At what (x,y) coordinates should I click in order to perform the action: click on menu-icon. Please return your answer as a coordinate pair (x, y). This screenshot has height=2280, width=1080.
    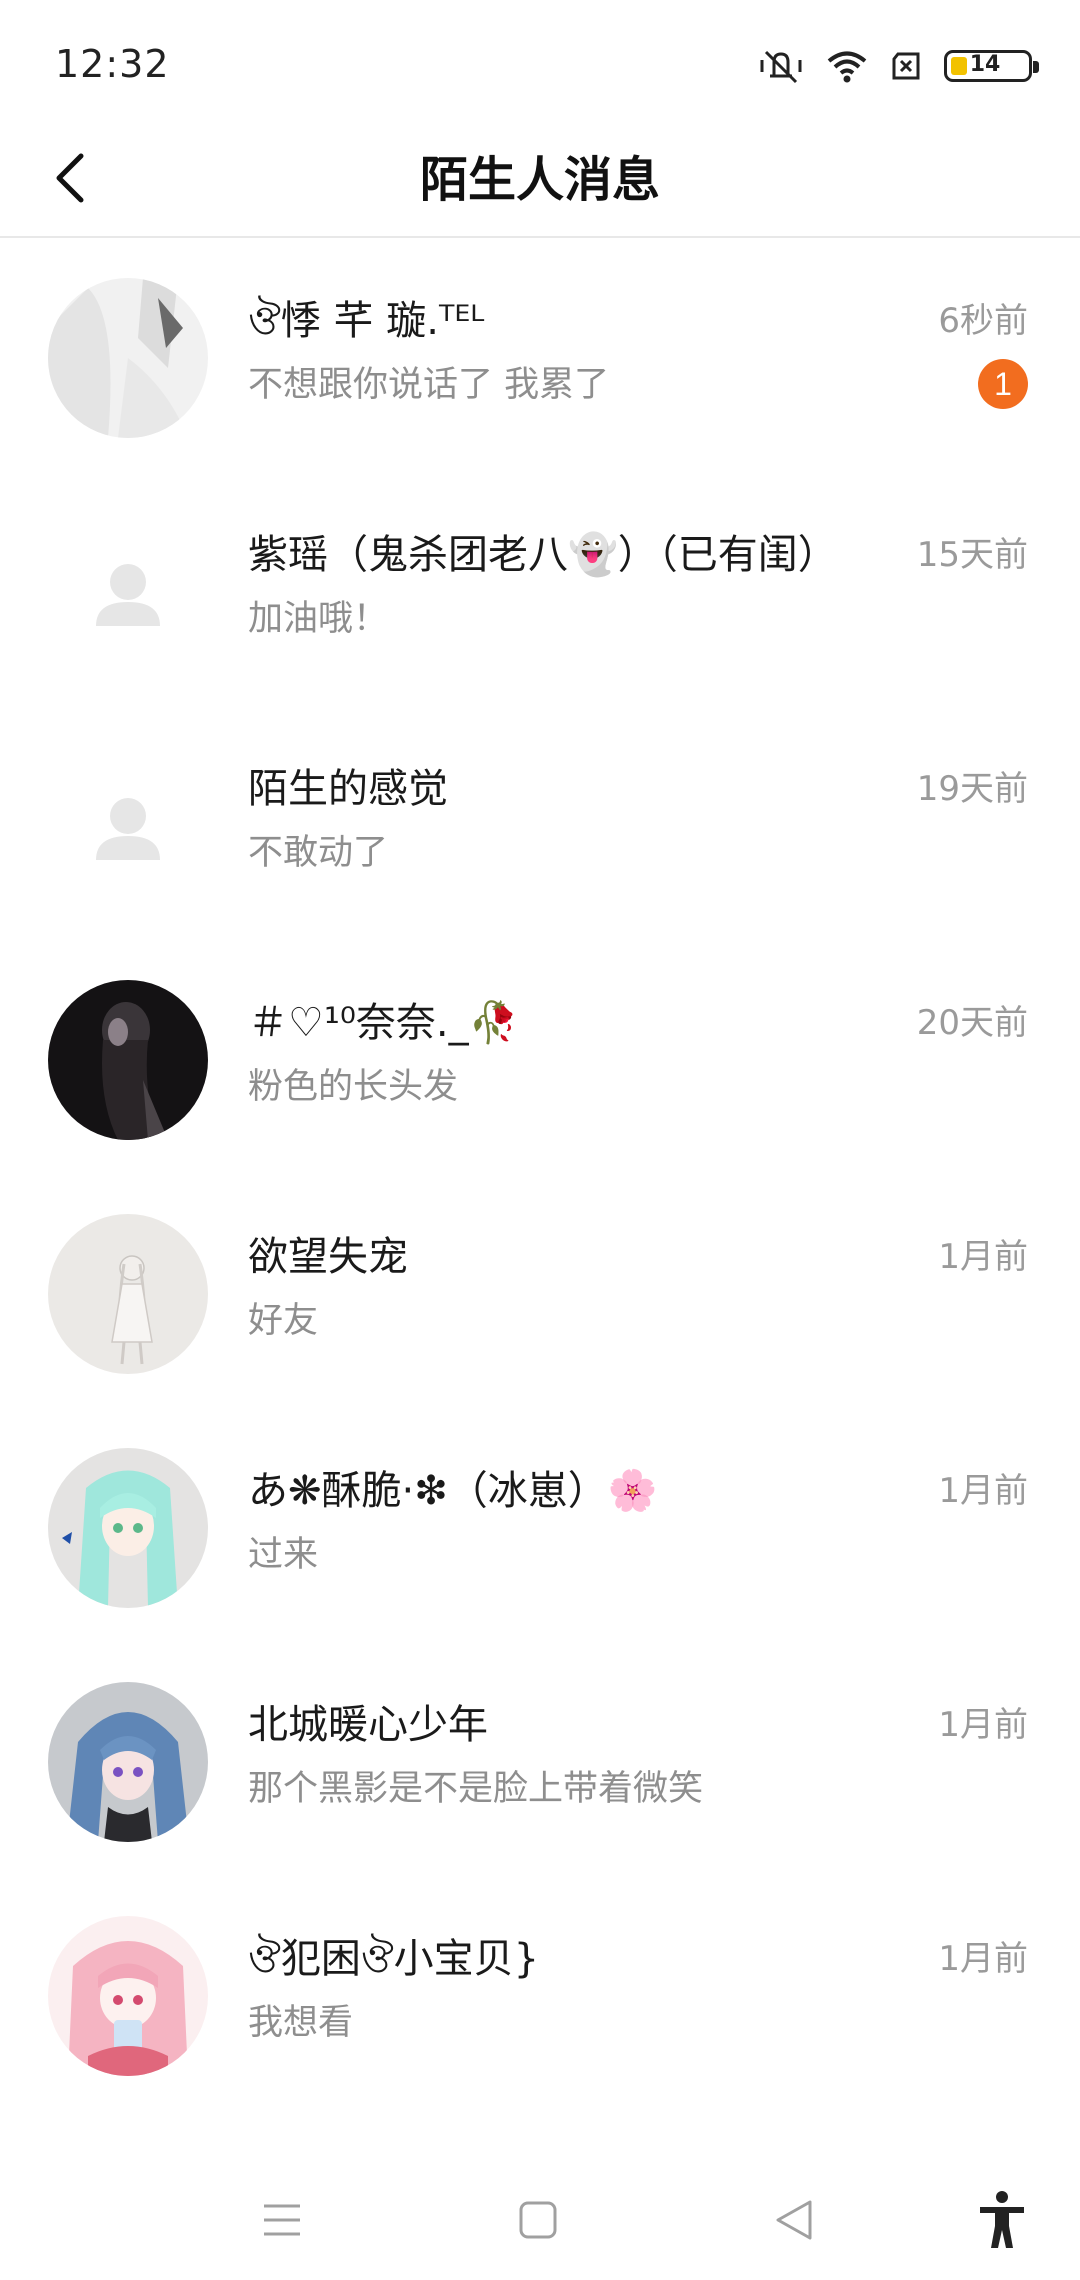
    Looking at the image, I should click on (282, 2220).